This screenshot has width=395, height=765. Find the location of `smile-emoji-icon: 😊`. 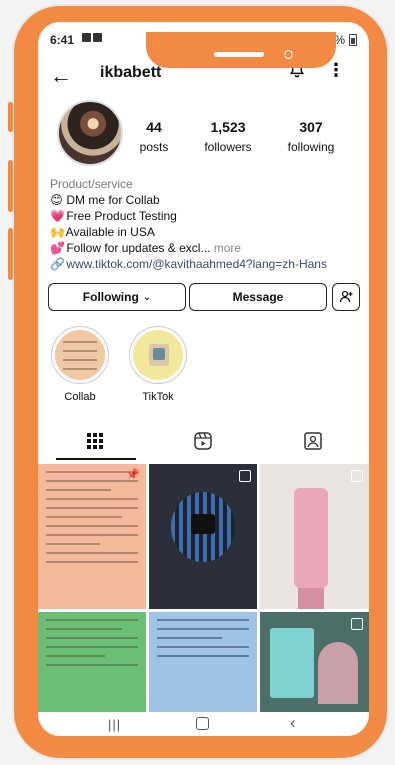

smile-emoji-icon: 😊 is located at coordinates (56, 200).